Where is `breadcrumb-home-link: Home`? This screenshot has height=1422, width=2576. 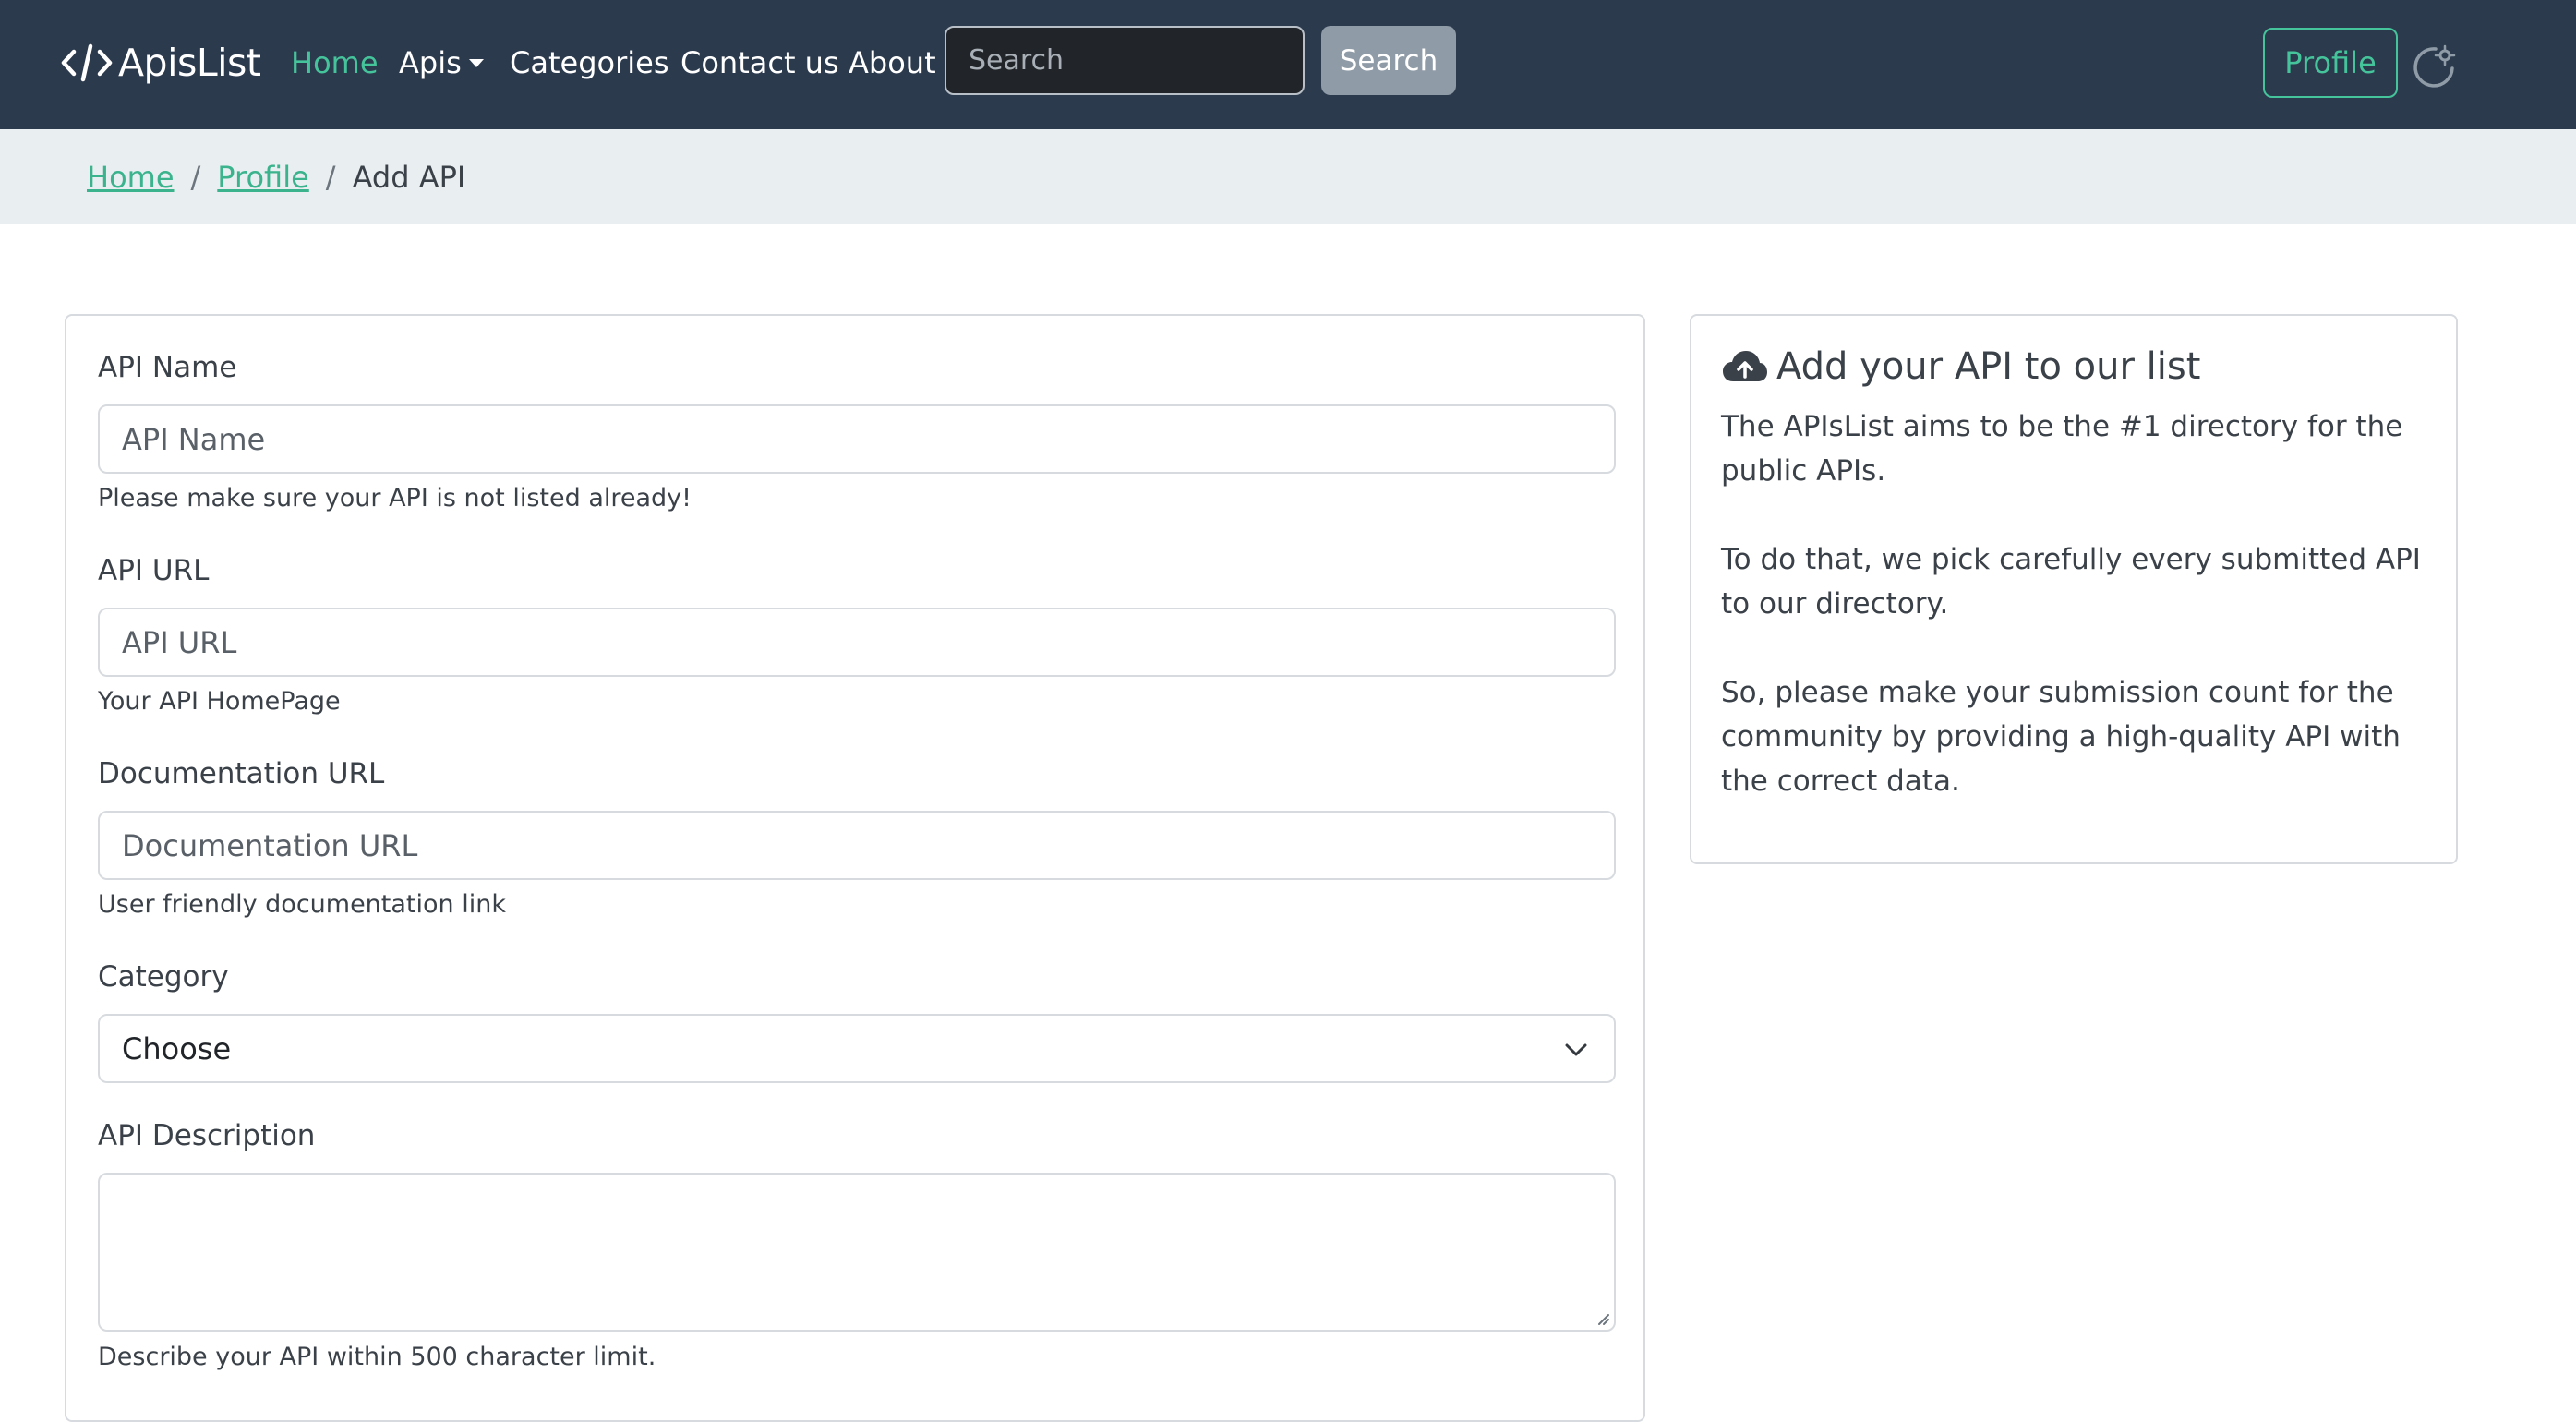 breadcrumb-home-link: Home is located at coordinates (131, 177).